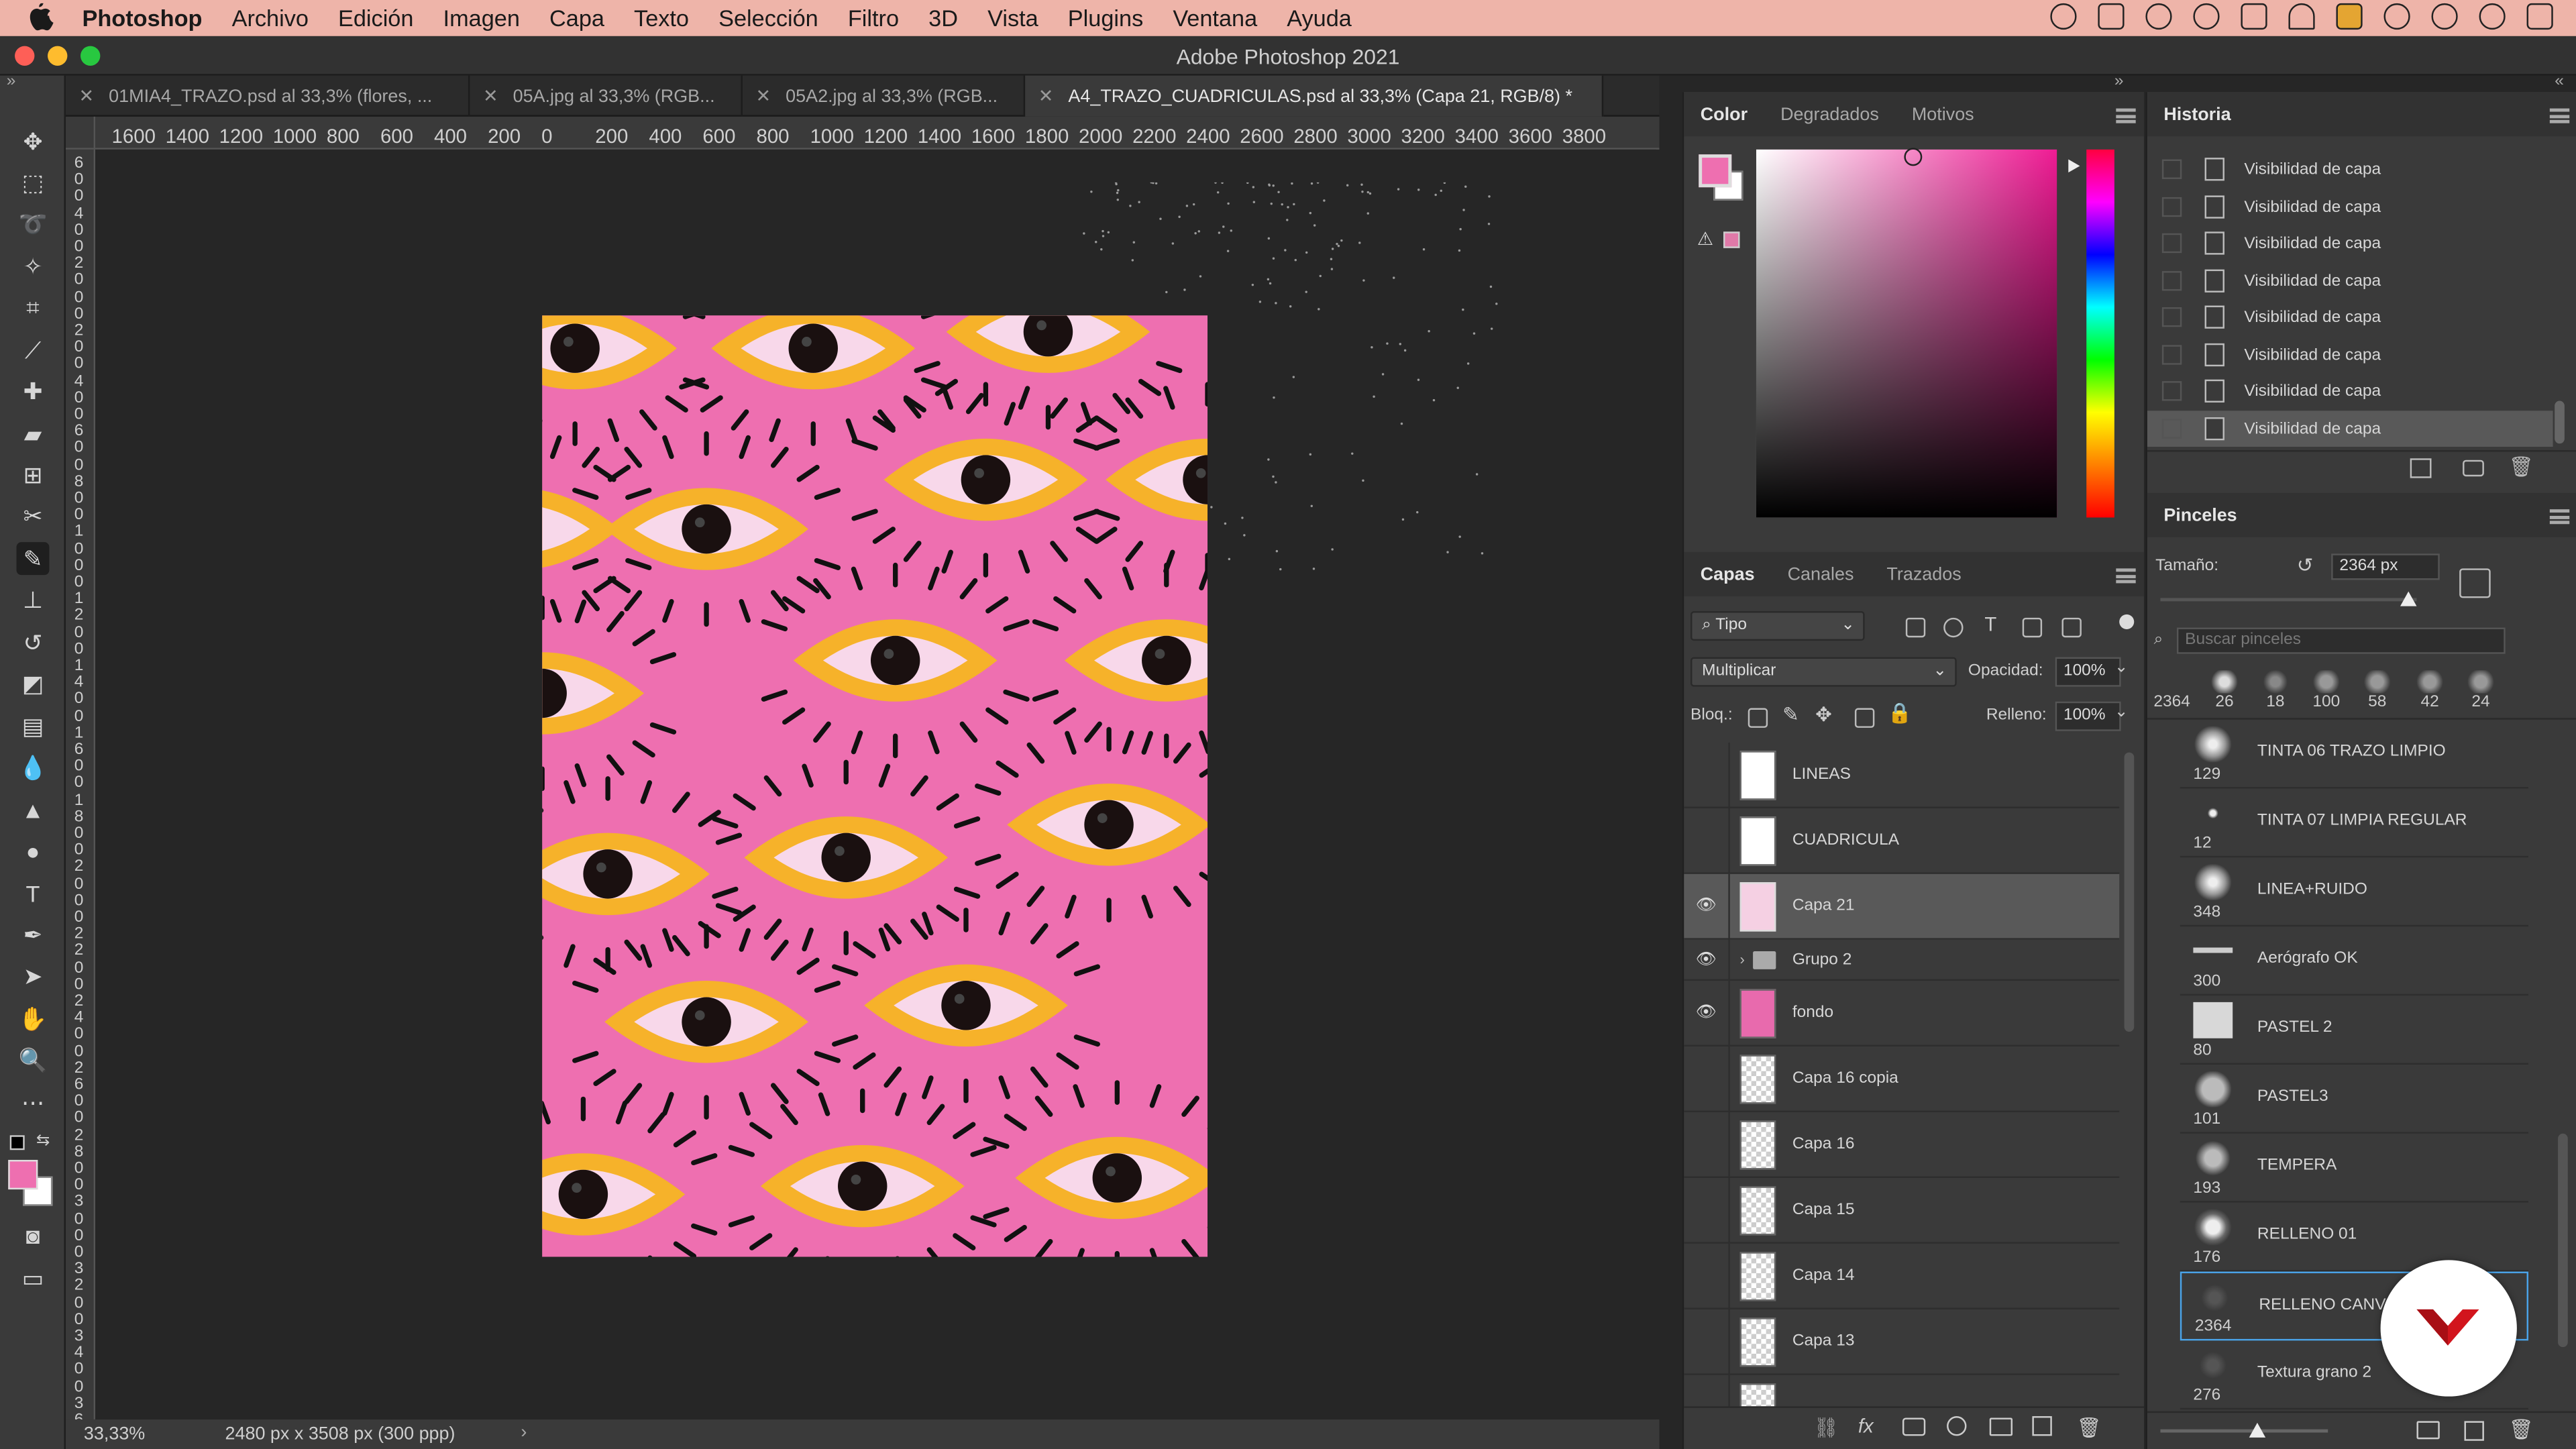  What do you see at coordinates (32, 1278) in the screenshot?
I see `screen-mode-icon: ▭` at bounding box center [32, 1278].